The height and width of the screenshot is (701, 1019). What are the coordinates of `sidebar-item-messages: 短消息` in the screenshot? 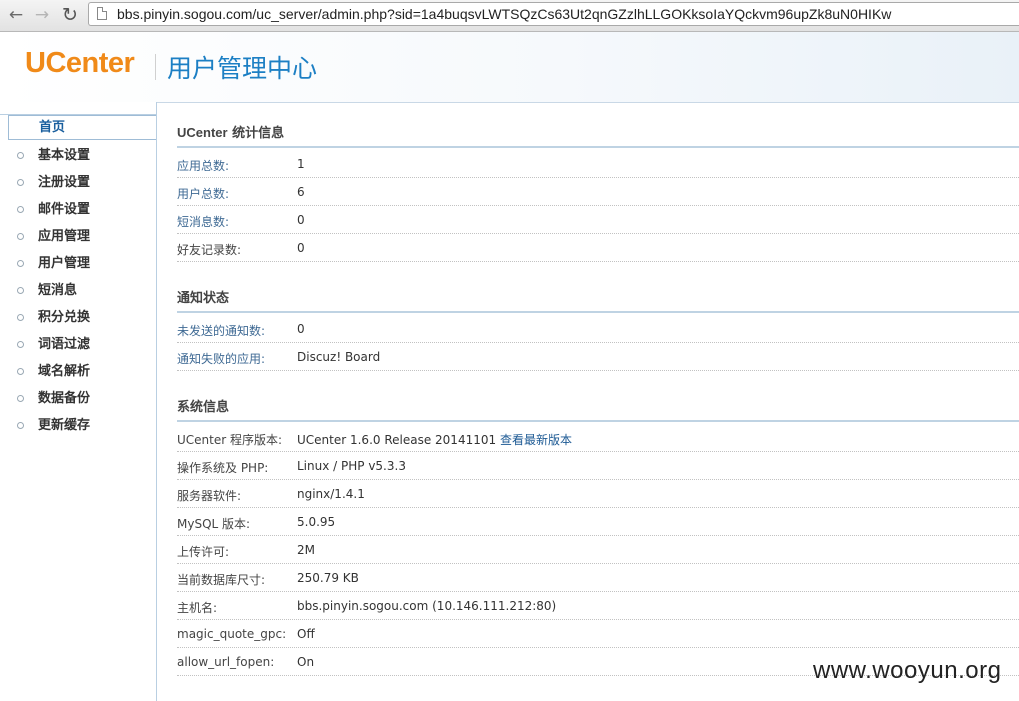 It's located at (78, 290).